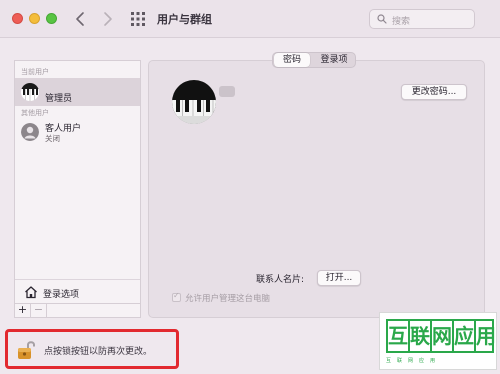 The image size is (500, 374). I want to click on minimize-window-button, so click(34, 18).